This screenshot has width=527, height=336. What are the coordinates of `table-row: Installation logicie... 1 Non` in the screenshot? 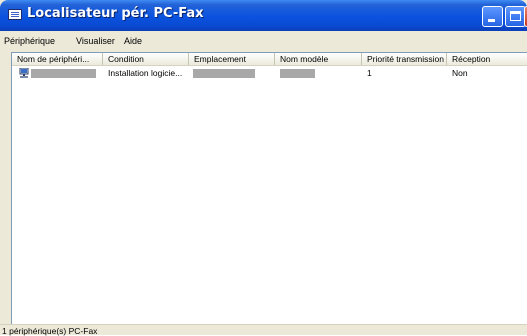 It's located at (269, 73).